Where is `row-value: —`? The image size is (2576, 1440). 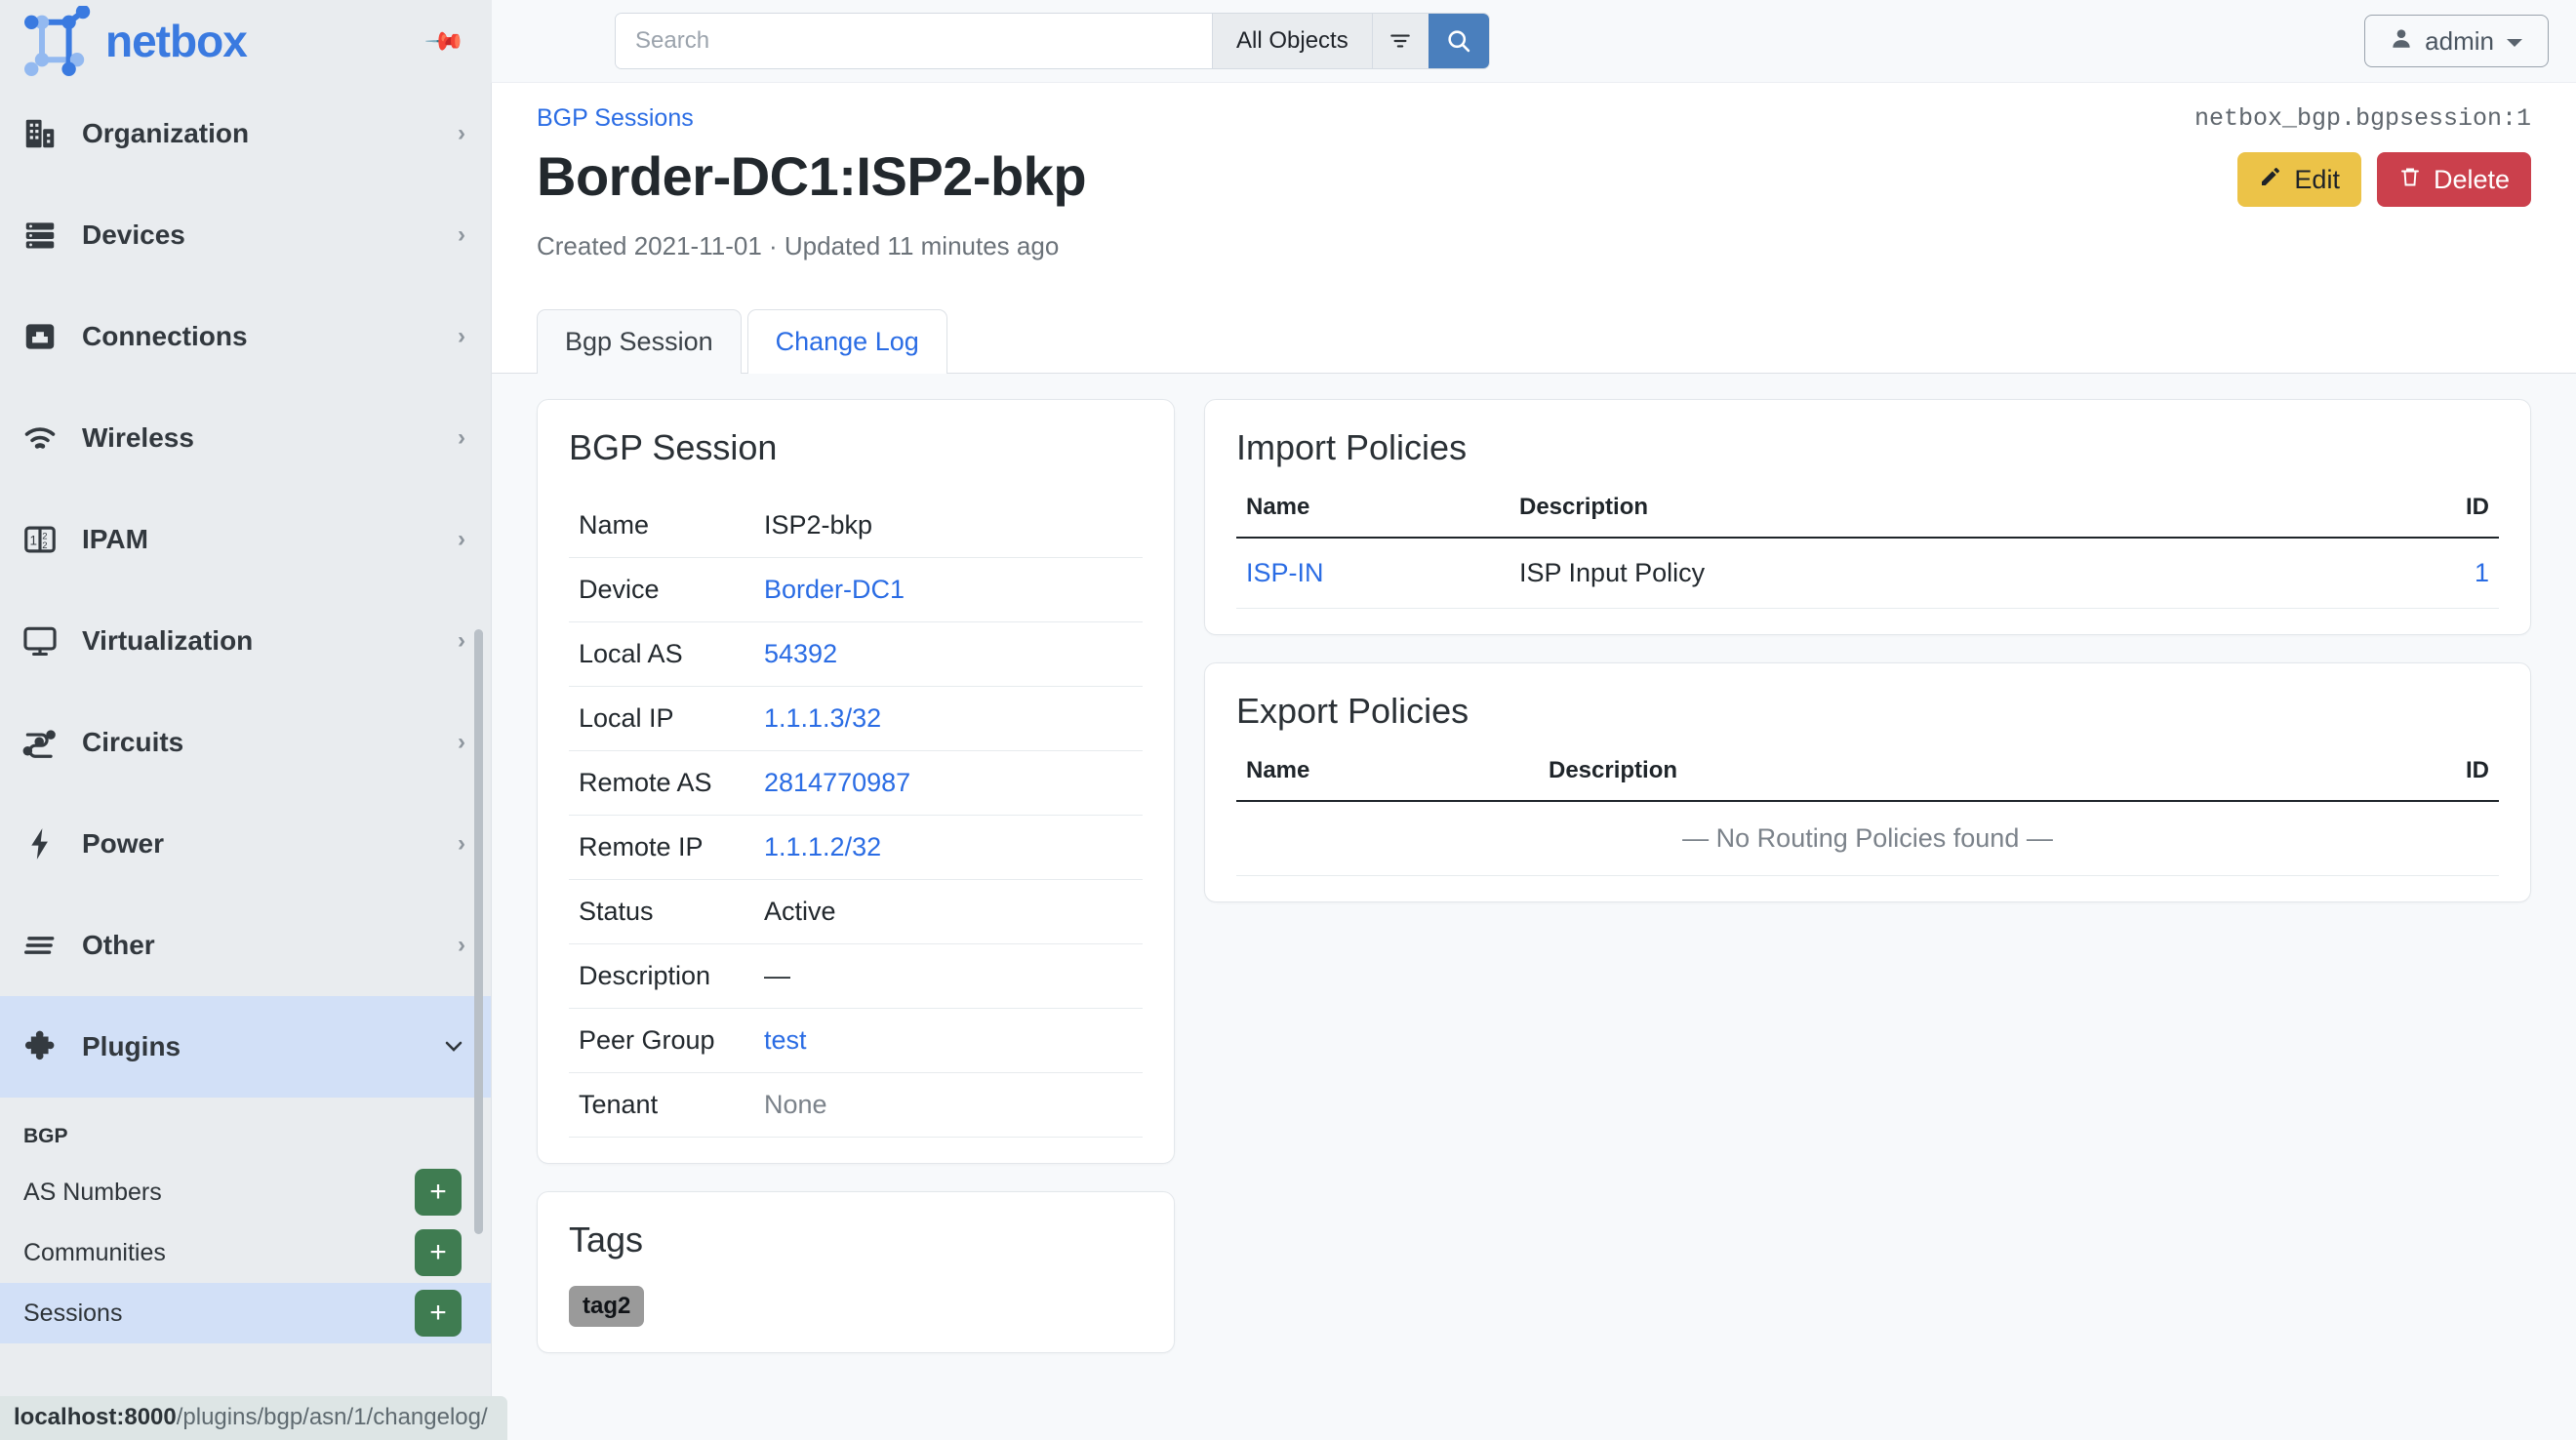
row-value: — is located at coordinates (948, 976).